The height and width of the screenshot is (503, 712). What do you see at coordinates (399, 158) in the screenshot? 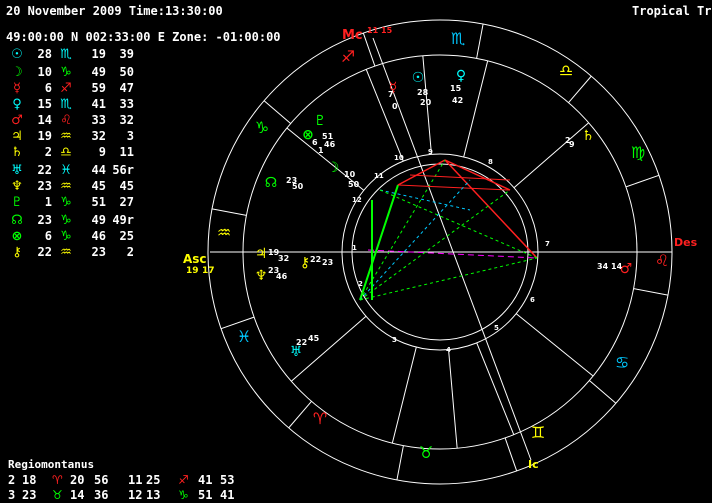
I see `house-number: 10` at bounding box center [399, 158].